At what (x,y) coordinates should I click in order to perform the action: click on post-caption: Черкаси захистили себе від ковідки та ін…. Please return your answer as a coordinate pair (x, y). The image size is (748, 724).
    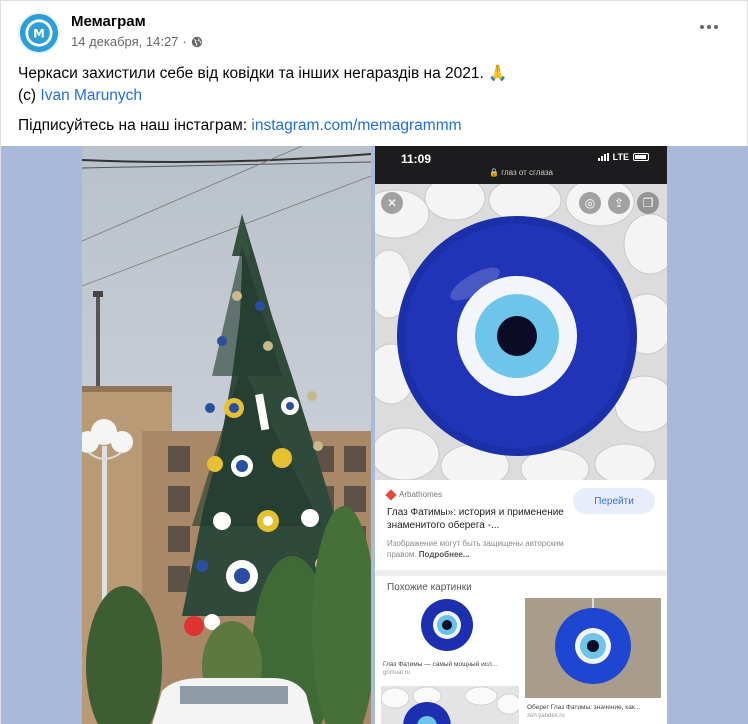
    Looking at the image, I should click on (251, 73).